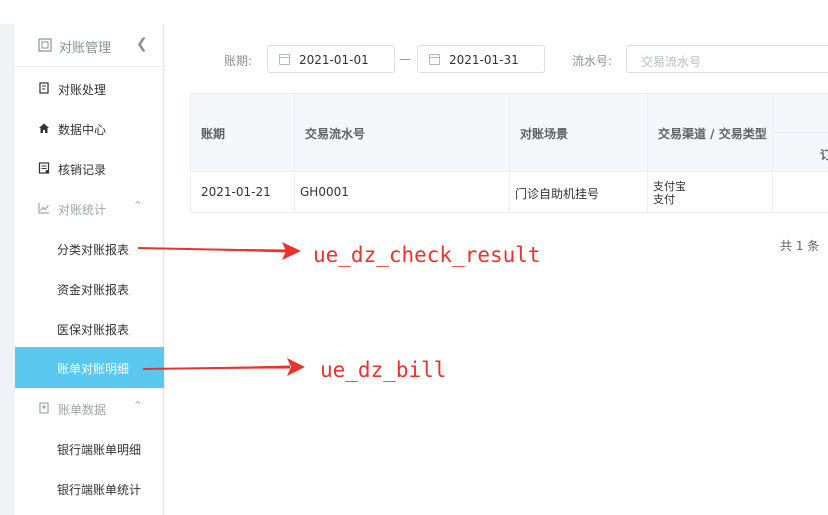 This screenshot has width=828, height=515. What do you see at coordinates (579, 192) in the screenshot?
I see `cell-scene: 门诊自助机挂号` at bounding box center [579, 192].